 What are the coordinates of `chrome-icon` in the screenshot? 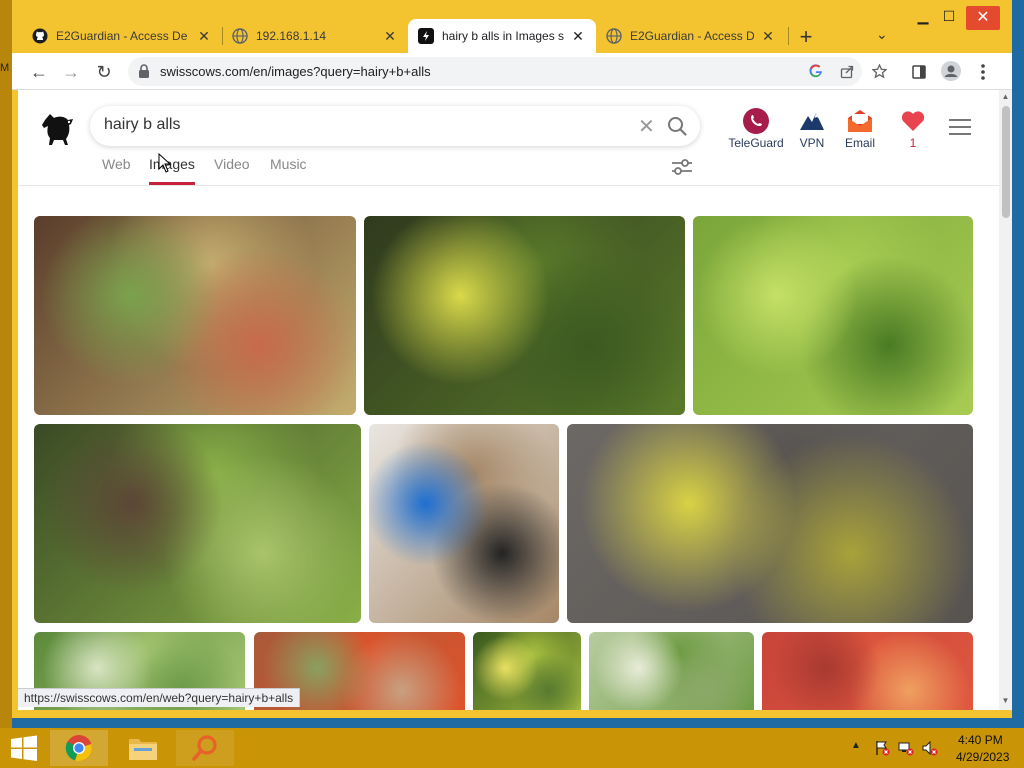 It's located at (78, 748).